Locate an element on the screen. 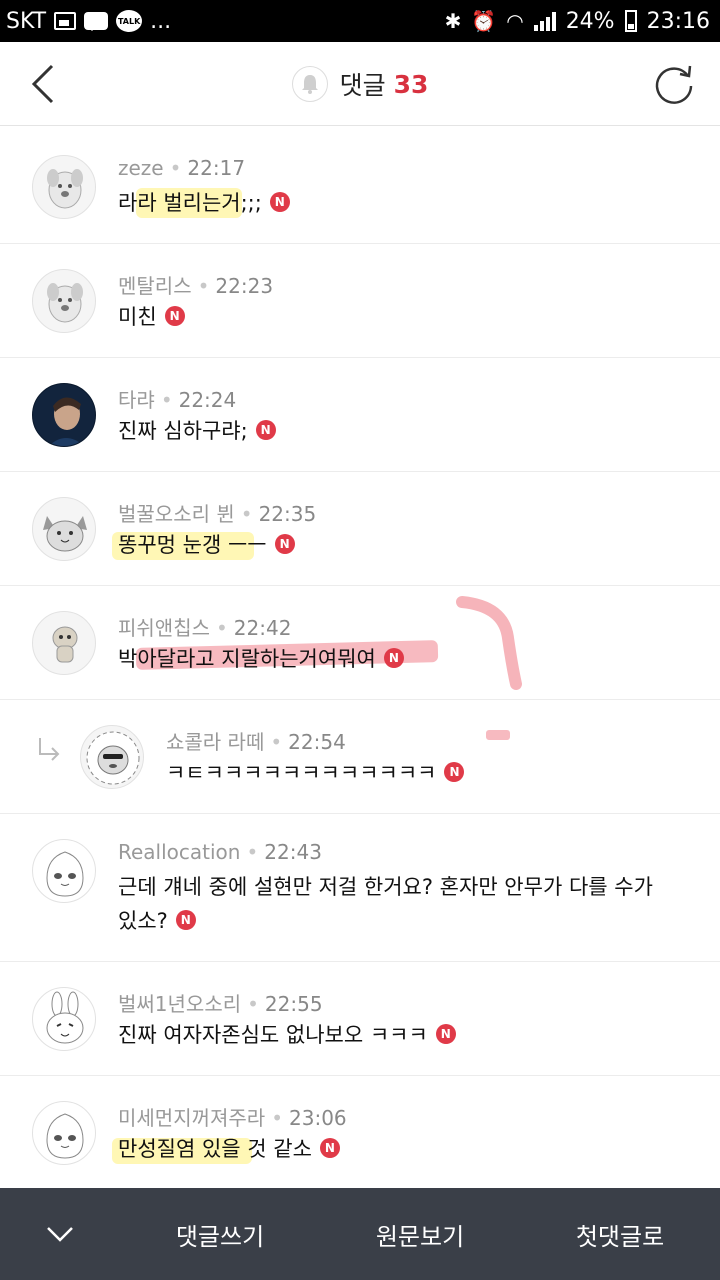  comment-item: 미세먼지꺼져주라 • 23:06 만성질염 있을 것 같소 N is located at coordinates (360, 1135).